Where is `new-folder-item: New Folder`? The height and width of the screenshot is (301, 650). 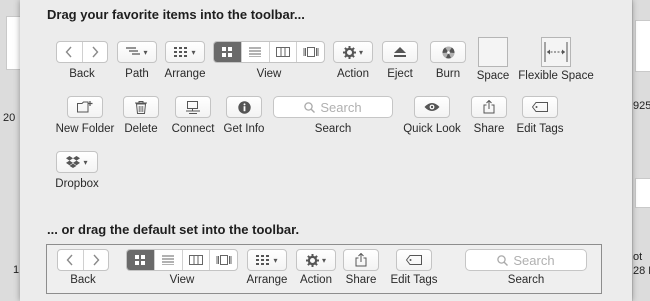 new-folder-item: New Folder is located at coordinates (85, 115).